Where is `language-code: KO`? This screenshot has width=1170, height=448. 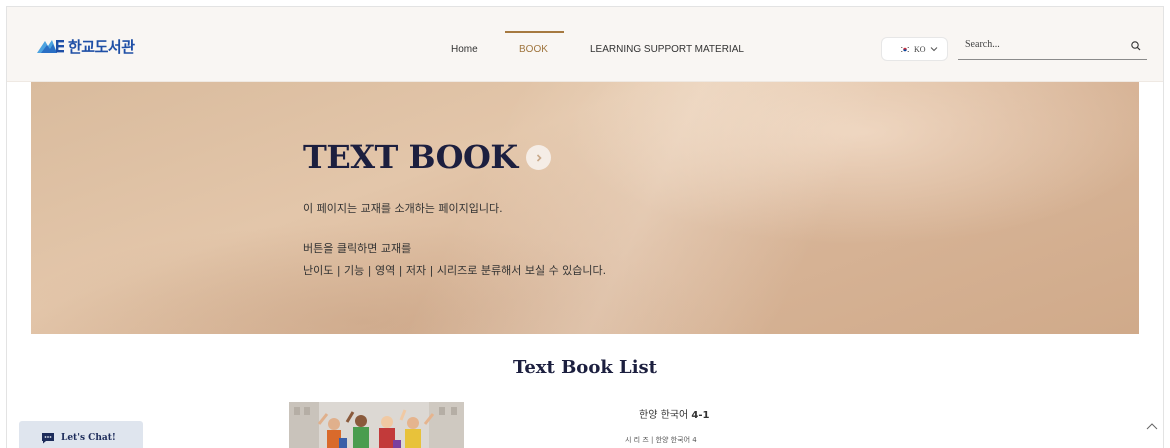 language-code: KO is located at coordinates (920, 49).